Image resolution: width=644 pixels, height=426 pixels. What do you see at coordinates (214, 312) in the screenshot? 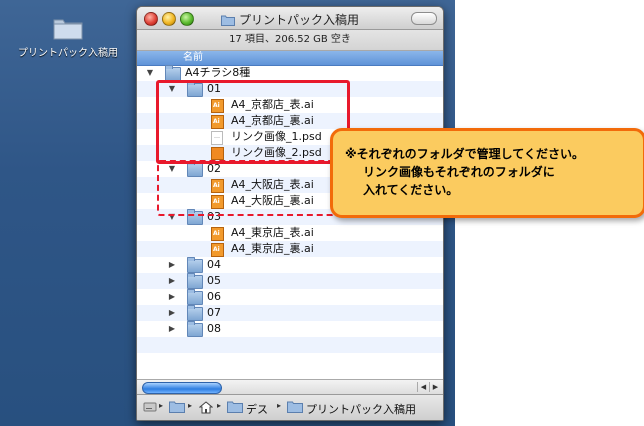
I see `item-name: 07` at bounding box center [214, 312].